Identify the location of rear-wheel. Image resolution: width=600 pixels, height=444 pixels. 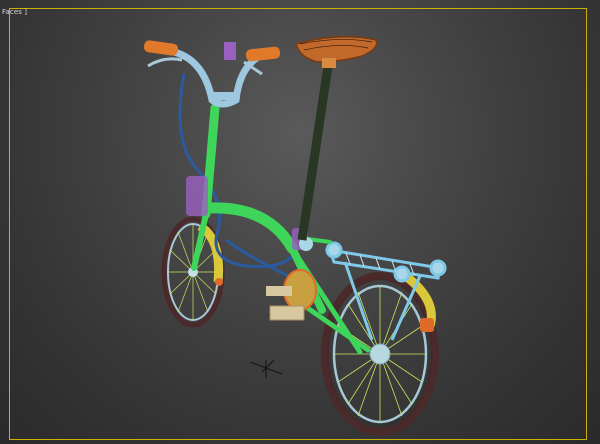
(380, 354).